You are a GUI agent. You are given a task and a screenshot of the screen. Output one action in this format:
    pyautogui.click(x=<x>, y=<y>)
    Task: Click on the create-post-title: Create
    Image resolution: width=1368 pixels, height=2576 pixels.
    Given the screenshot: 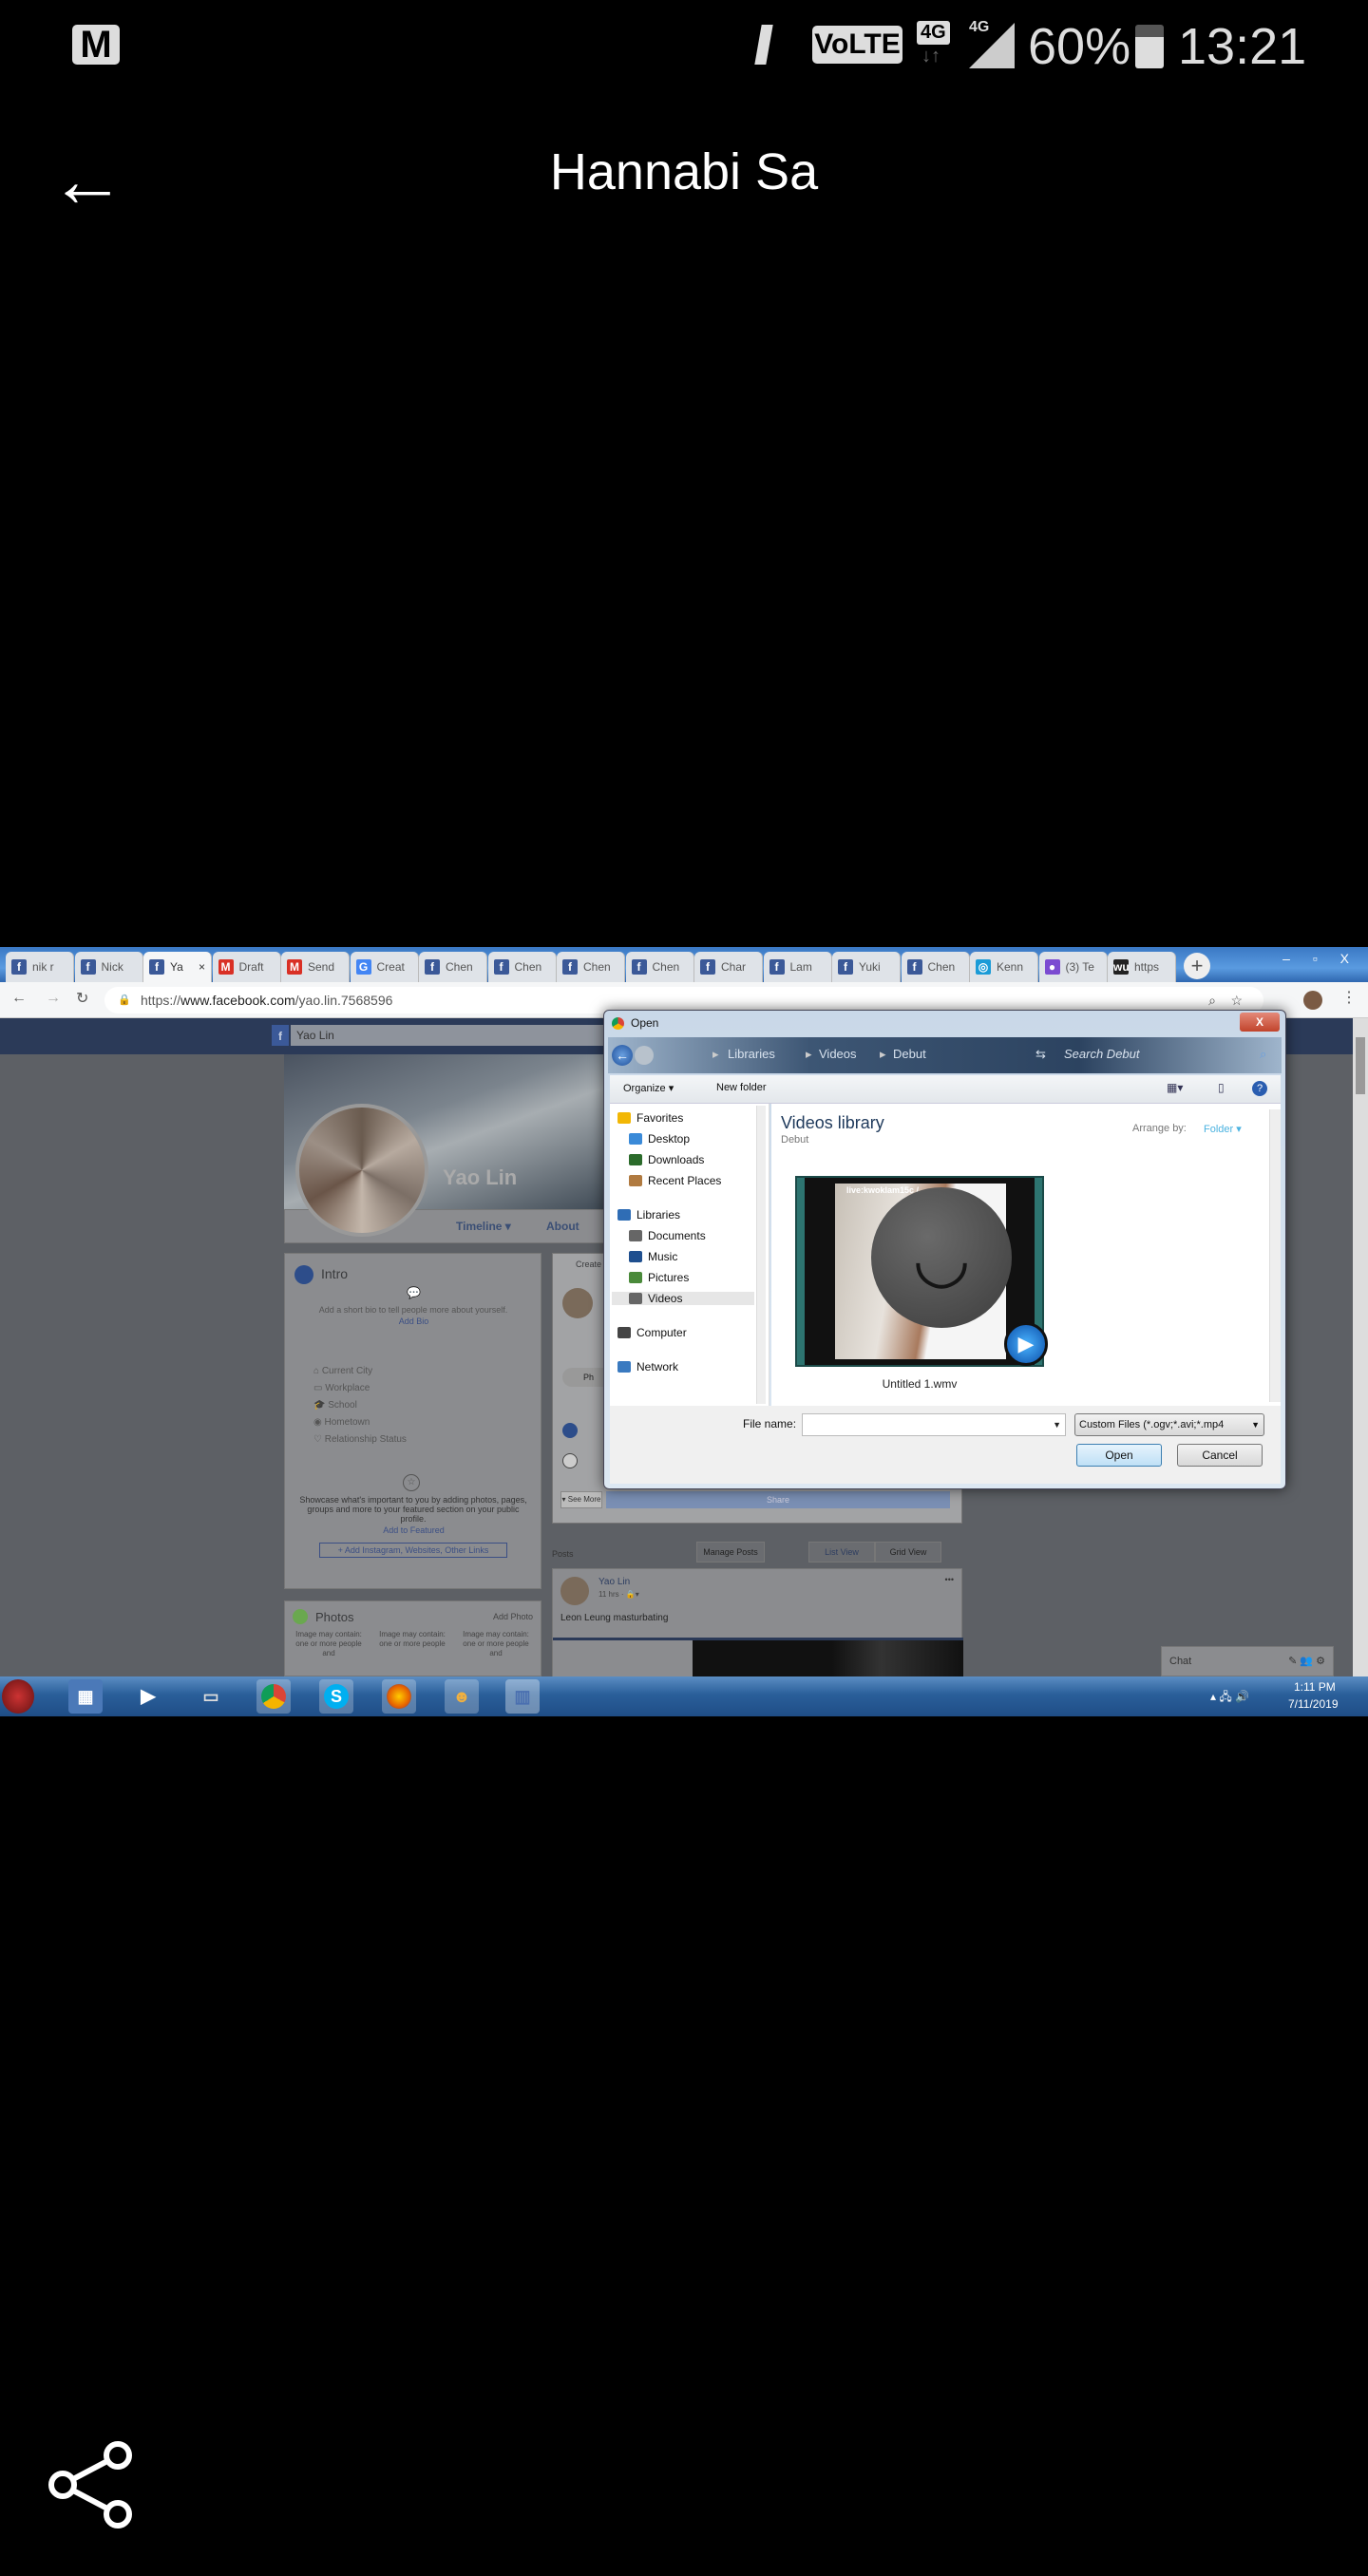 What is the action you would take?
    pyautogui.click(x=588, y=1264)
    